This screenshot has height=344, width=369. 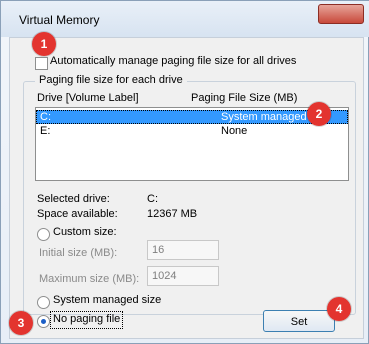 I want to click on annotation-badge-2: 2, so click(x=319, y=114).